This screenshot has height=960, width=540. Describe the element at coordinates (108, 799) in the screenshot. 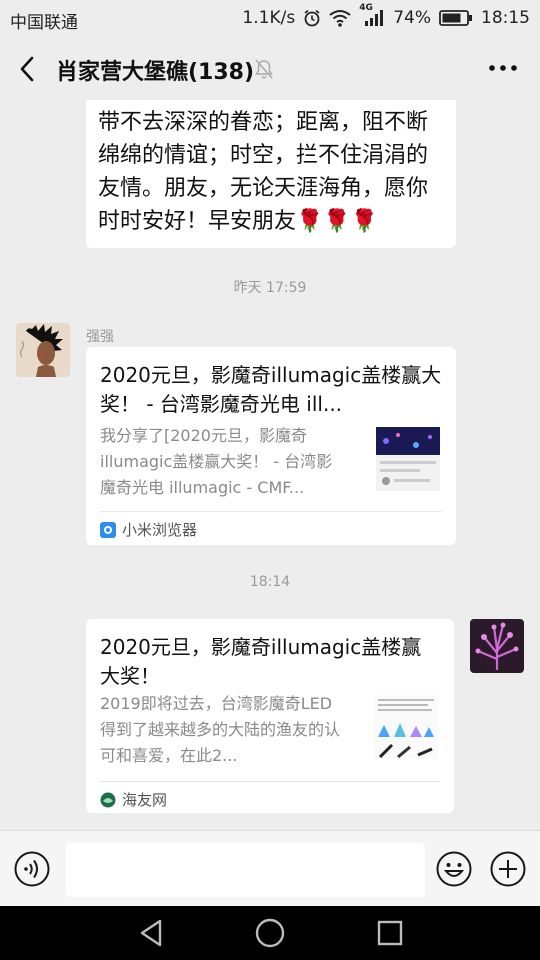

I see `site-icon` at that location.